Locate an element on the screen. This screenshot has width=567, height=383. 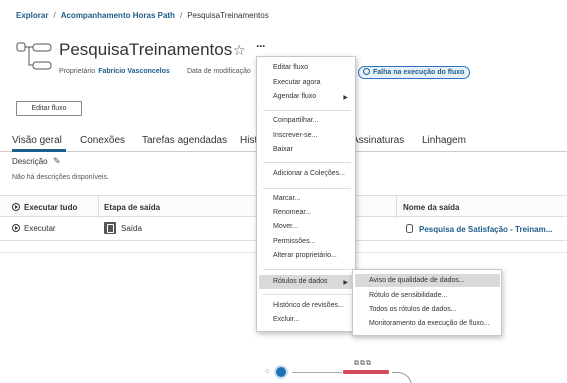
tab-history: Hist is located at coordinates (248, 140).